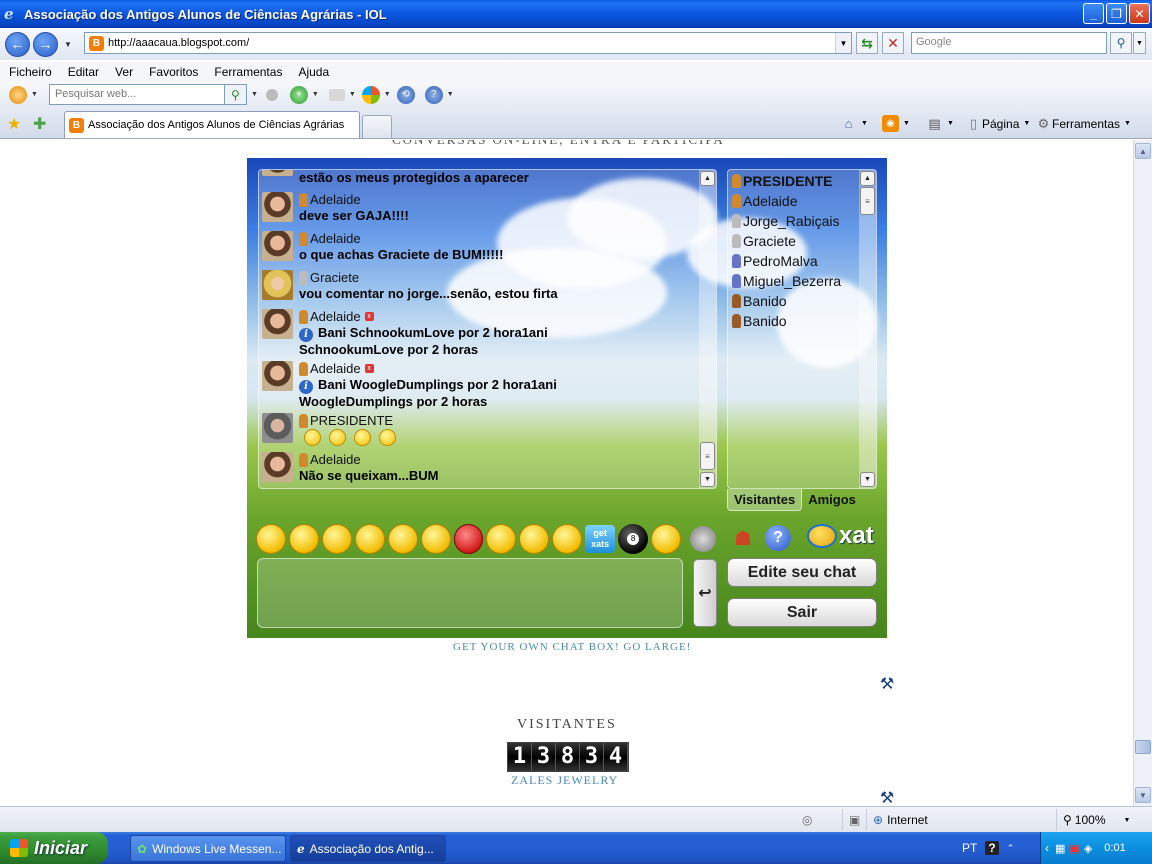 The image size is (1152, 864). What do you see at coordinates (377, 126) in the screenshot?
I see `new-tab-button` at bounding box center [377, 126].